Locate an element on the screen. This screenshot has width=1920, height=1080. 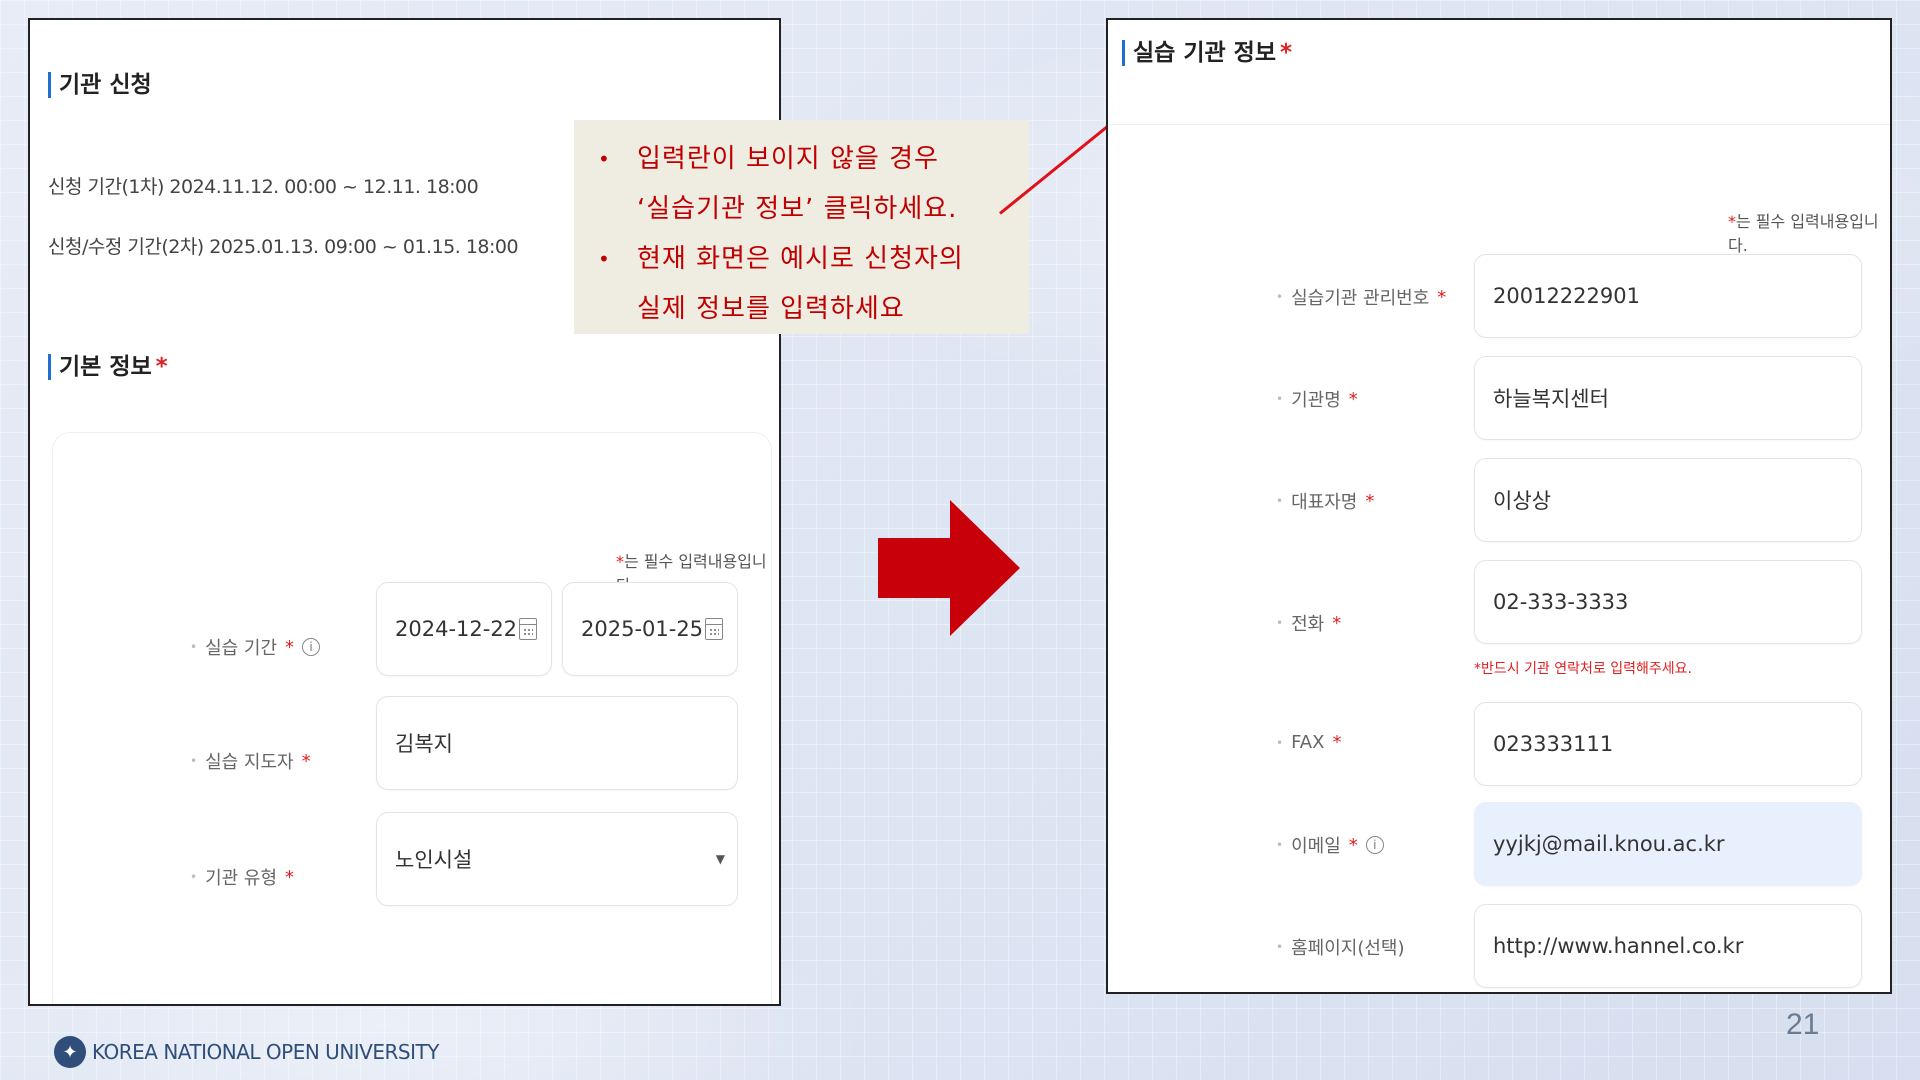
agency-type-select: 노인시설 ▼ is located at coordinates (557, 859).